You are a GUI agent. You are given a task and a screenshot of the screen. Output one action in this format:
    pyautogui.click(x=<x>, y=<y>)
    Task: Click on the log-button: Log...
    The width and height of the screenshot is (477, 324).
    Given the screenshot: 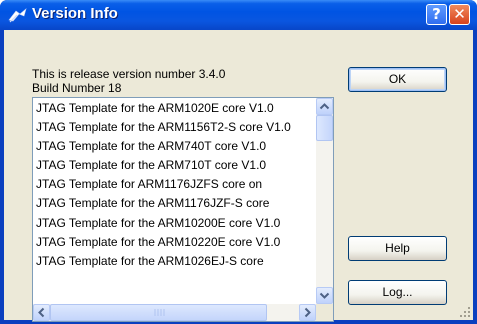 What is the action you would take?
    pyautogui.click(x=397, y=292)
    